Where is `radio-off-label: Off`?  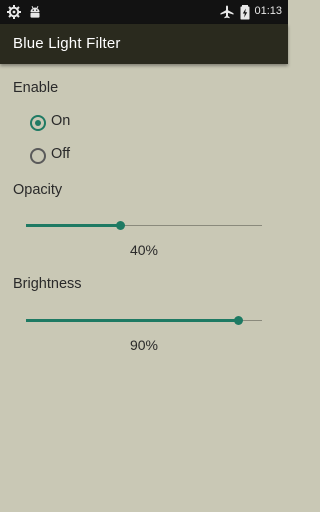
radio-off-label: Off is located at coordinates (60, 154).